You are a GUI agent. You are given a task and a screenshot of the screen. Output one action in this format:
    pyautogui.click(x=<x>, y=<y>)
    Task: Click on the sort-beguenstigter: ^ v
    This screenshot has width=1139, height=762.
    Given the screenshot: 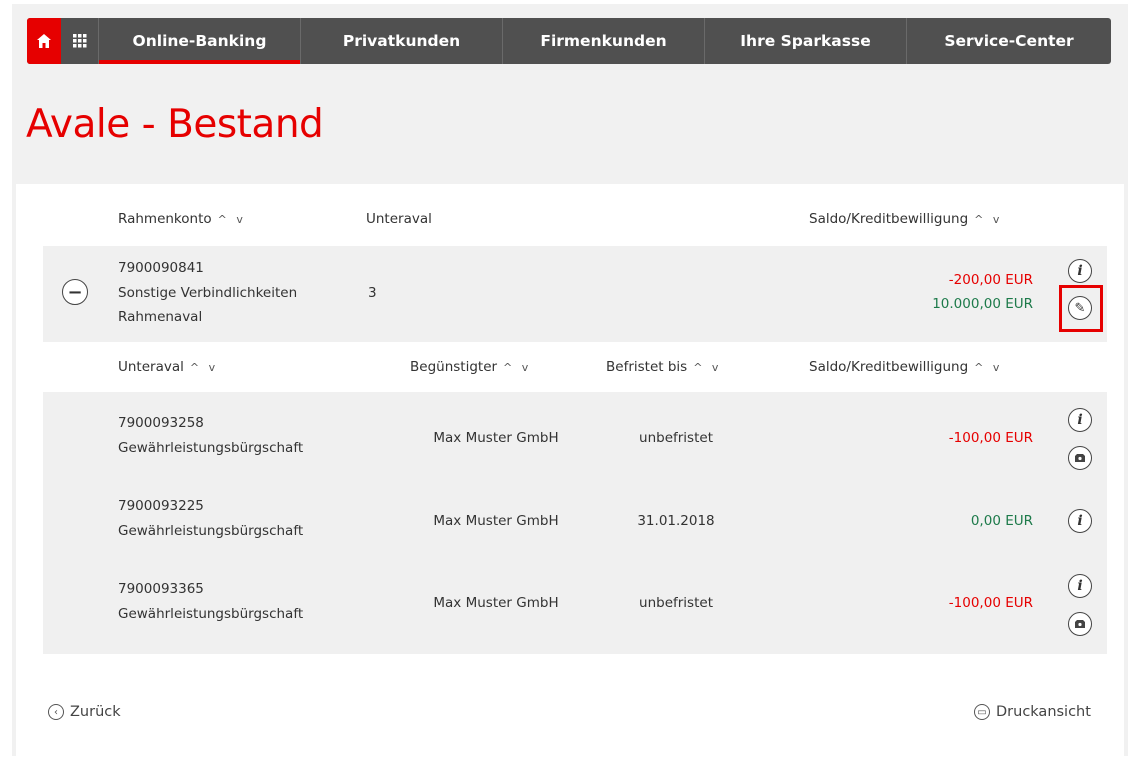 What is the action you would take?
    pyautogui.click(x=517, y=367)
    